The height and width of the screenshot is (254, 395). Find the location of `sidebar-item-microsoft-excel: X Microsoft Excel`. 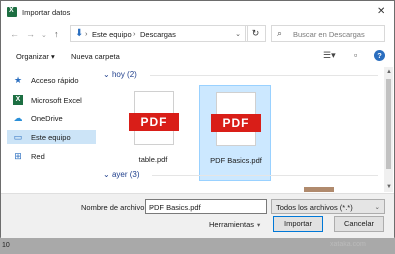

sidebar-item-microsoft-excel: X Microsoft Excel is located at coordinates (51, 100).